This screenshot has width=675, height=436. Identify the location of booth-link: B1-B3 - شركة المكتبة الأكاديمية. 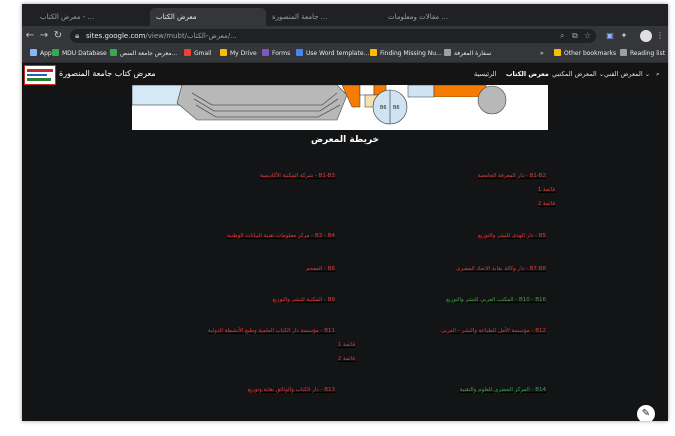
(297, 176).